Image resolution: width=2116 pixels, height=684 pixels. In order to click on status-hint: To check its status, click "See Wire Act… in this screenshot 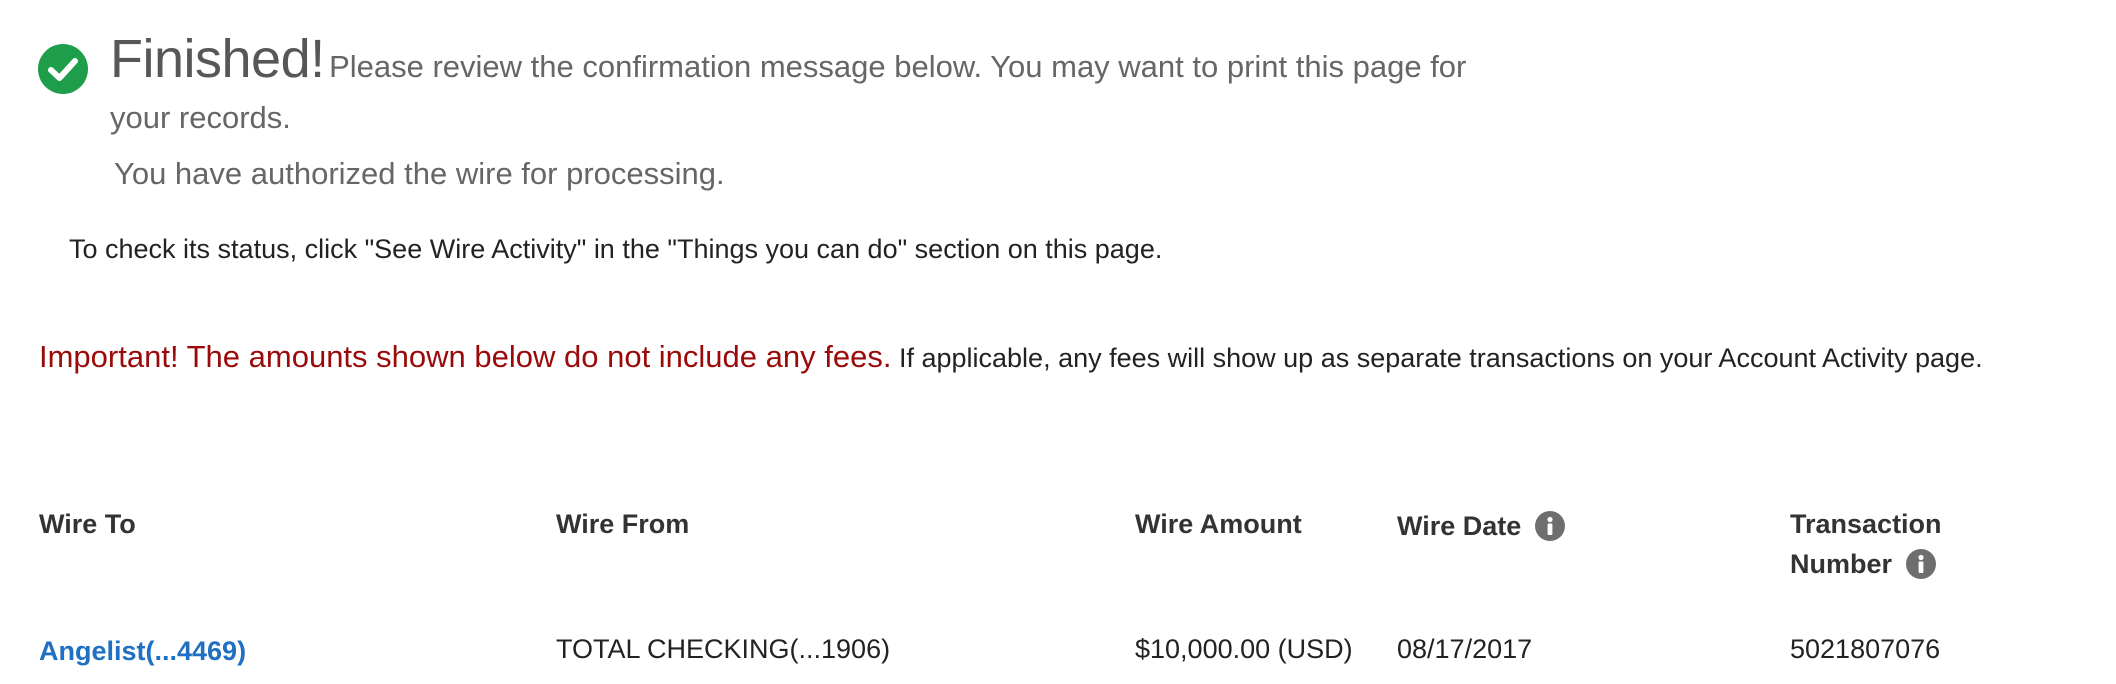, I will do `click(616, 249)`.